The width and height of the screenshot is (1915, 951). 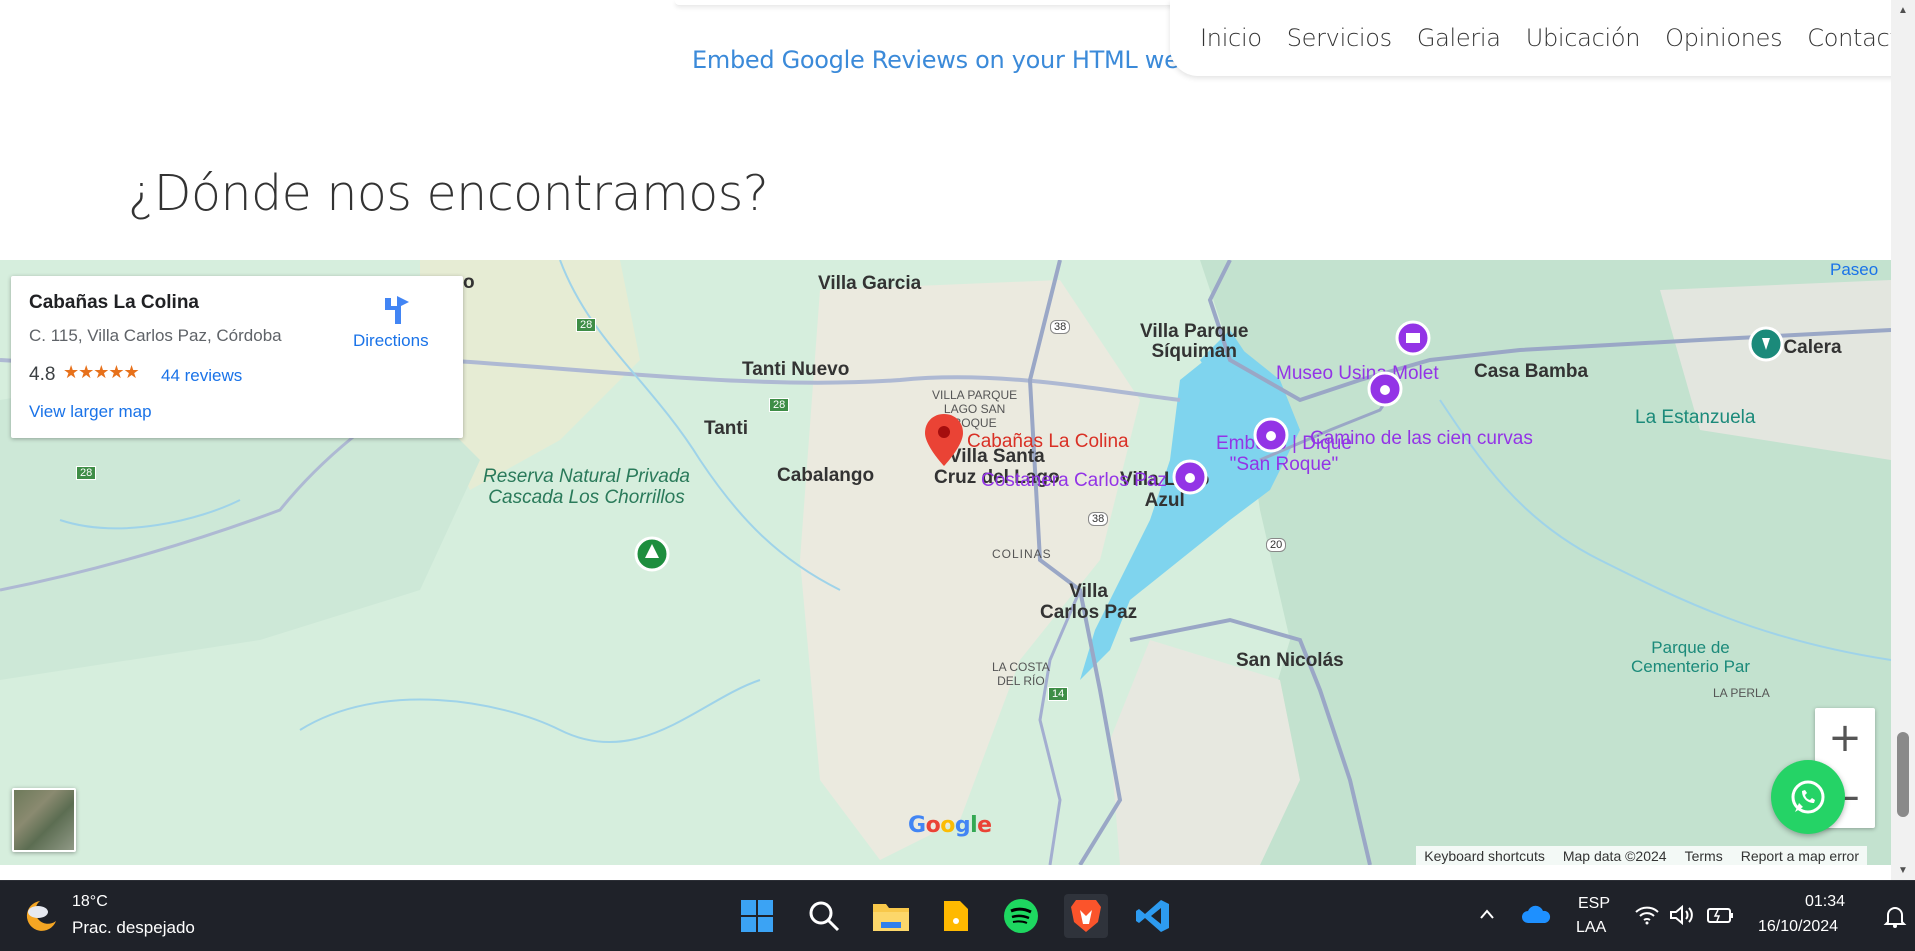 I want to click on nav-ubicacion: Ubicación, so click(x=1583, y=38).